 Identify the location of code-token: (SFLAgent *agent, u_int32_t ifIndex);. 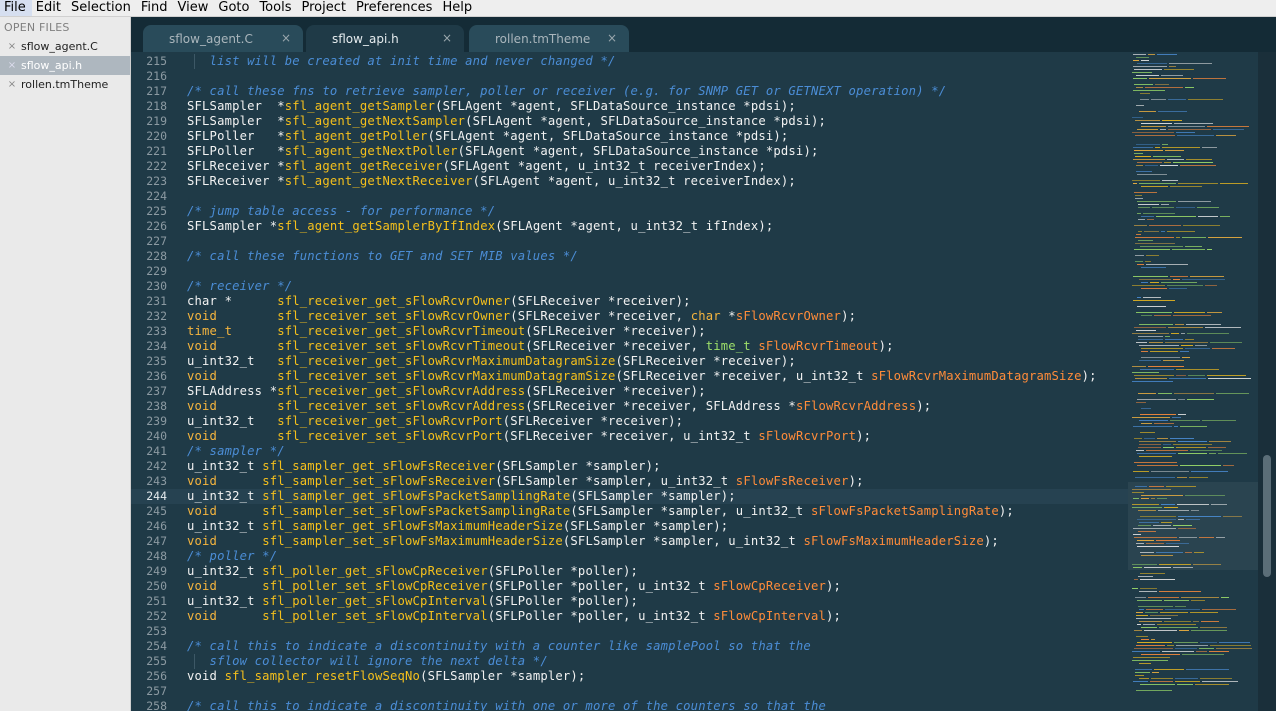
(634, 226).